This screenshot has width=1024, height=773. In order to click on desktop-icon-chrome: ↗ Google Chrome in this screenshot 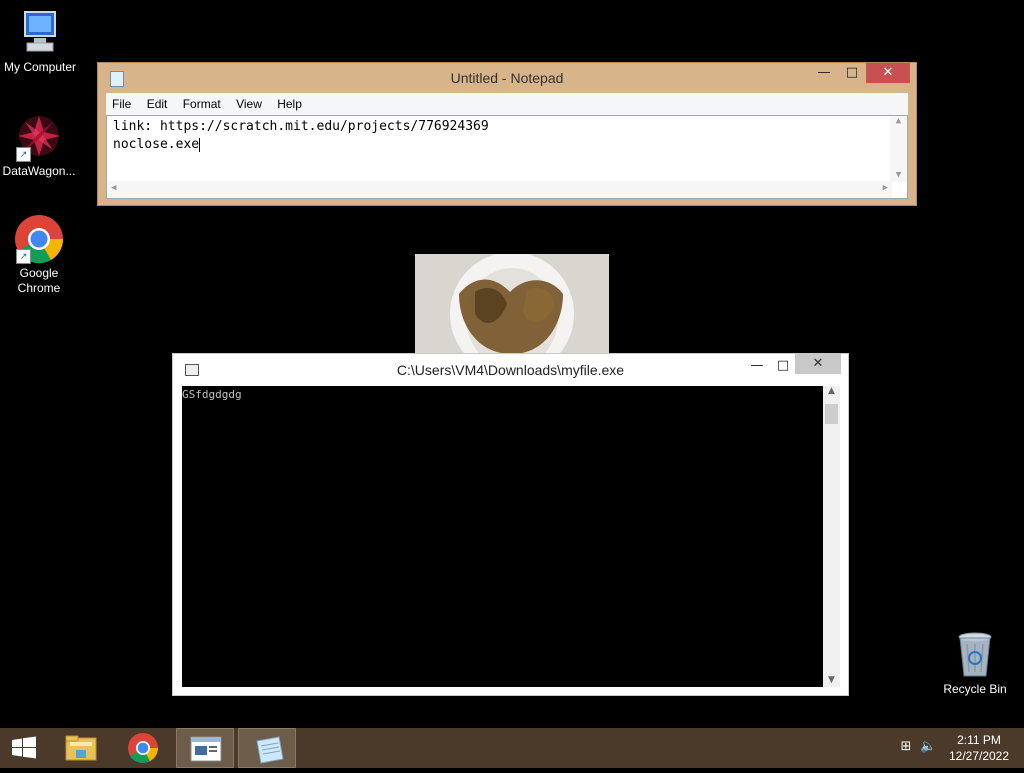, I will do `click(39, 255)`.